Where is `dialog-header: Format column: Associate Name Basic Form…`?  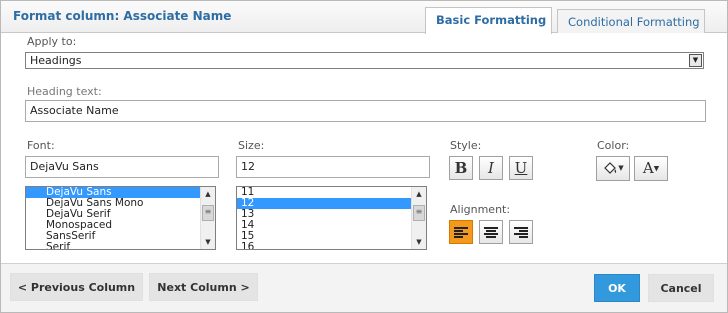
dialog-header: Format column: Associate Name Basic Form… is located at coordinates (364, 17).